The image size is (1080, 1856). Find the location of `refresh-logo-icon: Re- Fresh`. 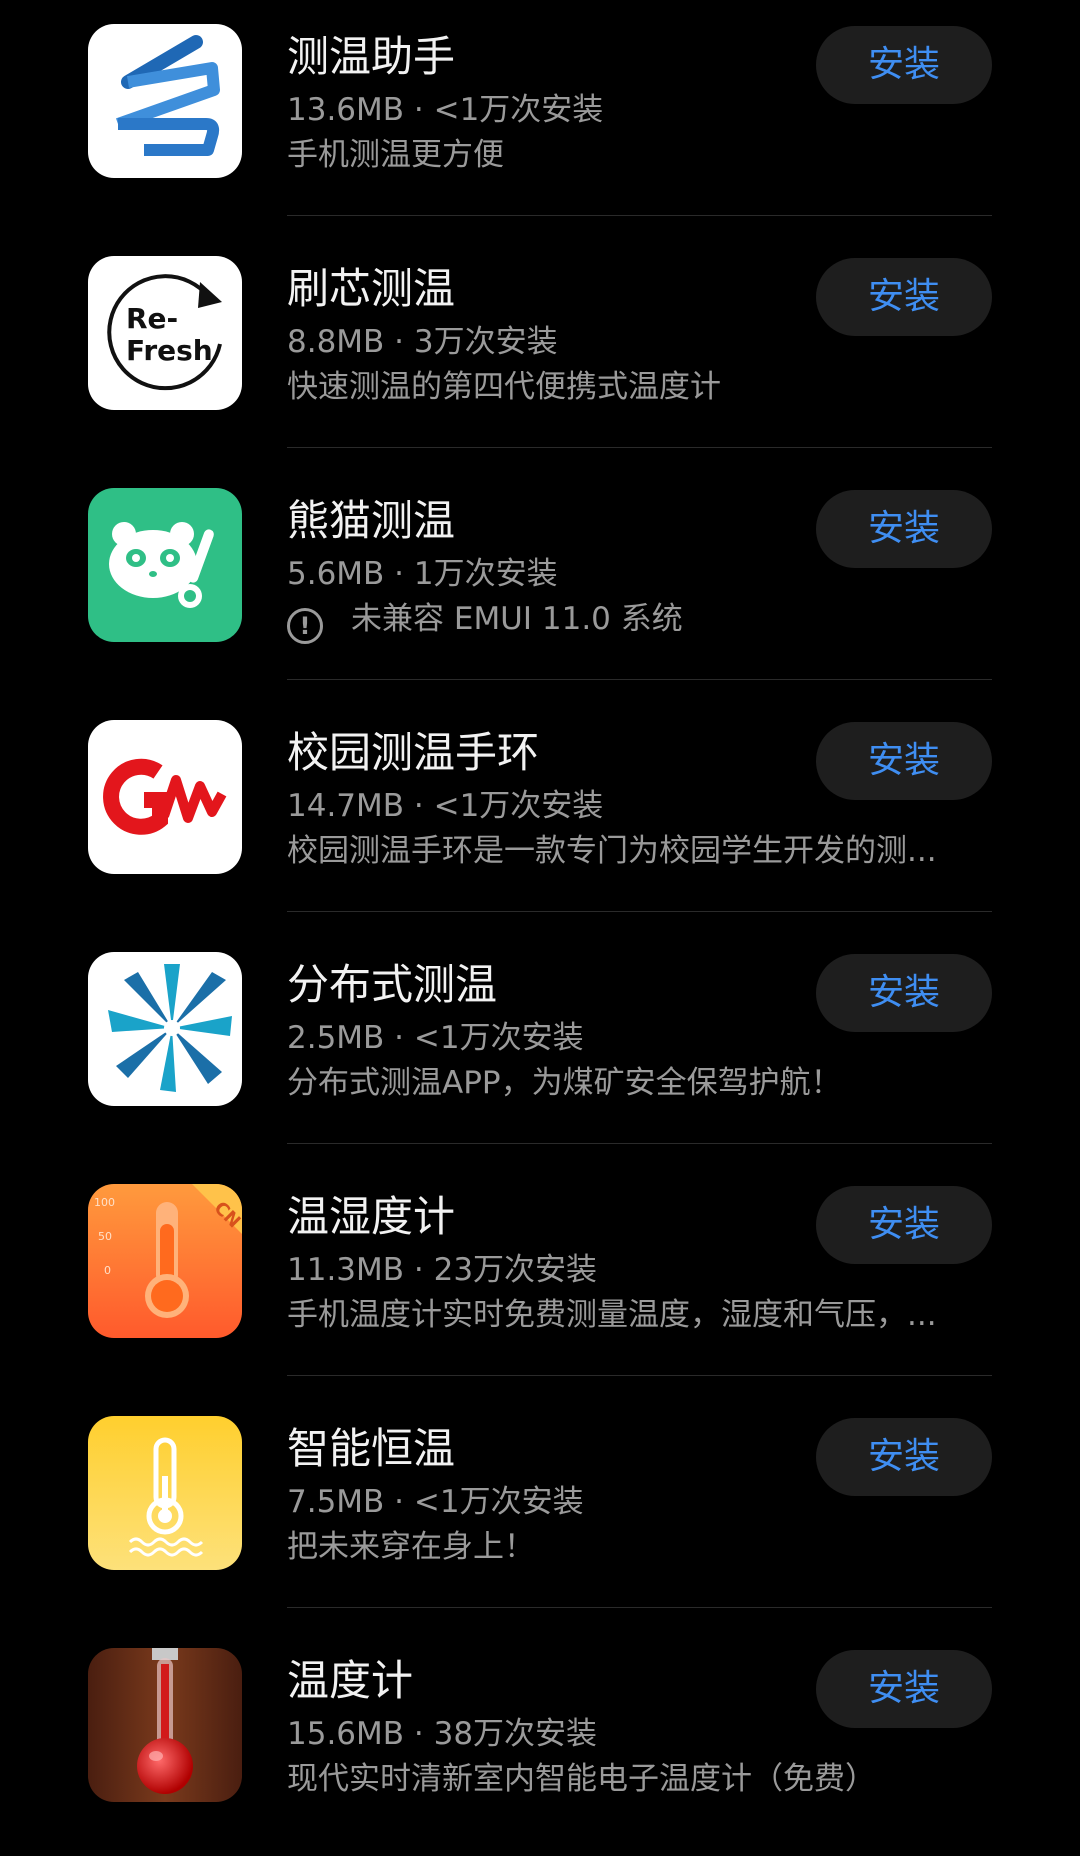

refresh-logo-icon: Re- Fresh is located at coordinates (165, 333).